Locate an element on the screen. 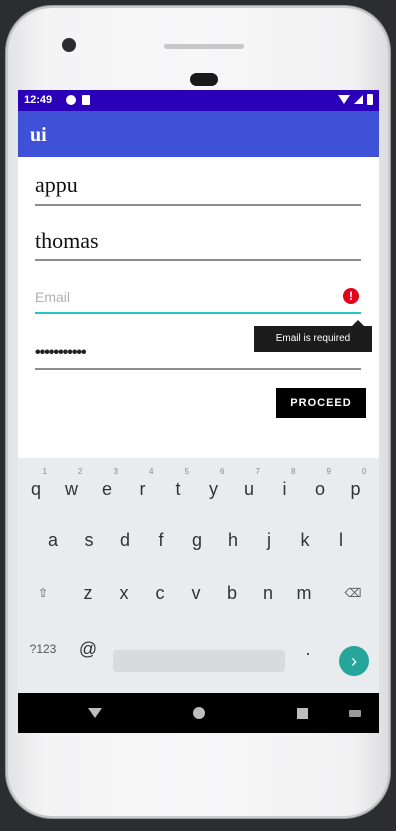  proceed-button: PROCEED is located at coordinates (321, 403).